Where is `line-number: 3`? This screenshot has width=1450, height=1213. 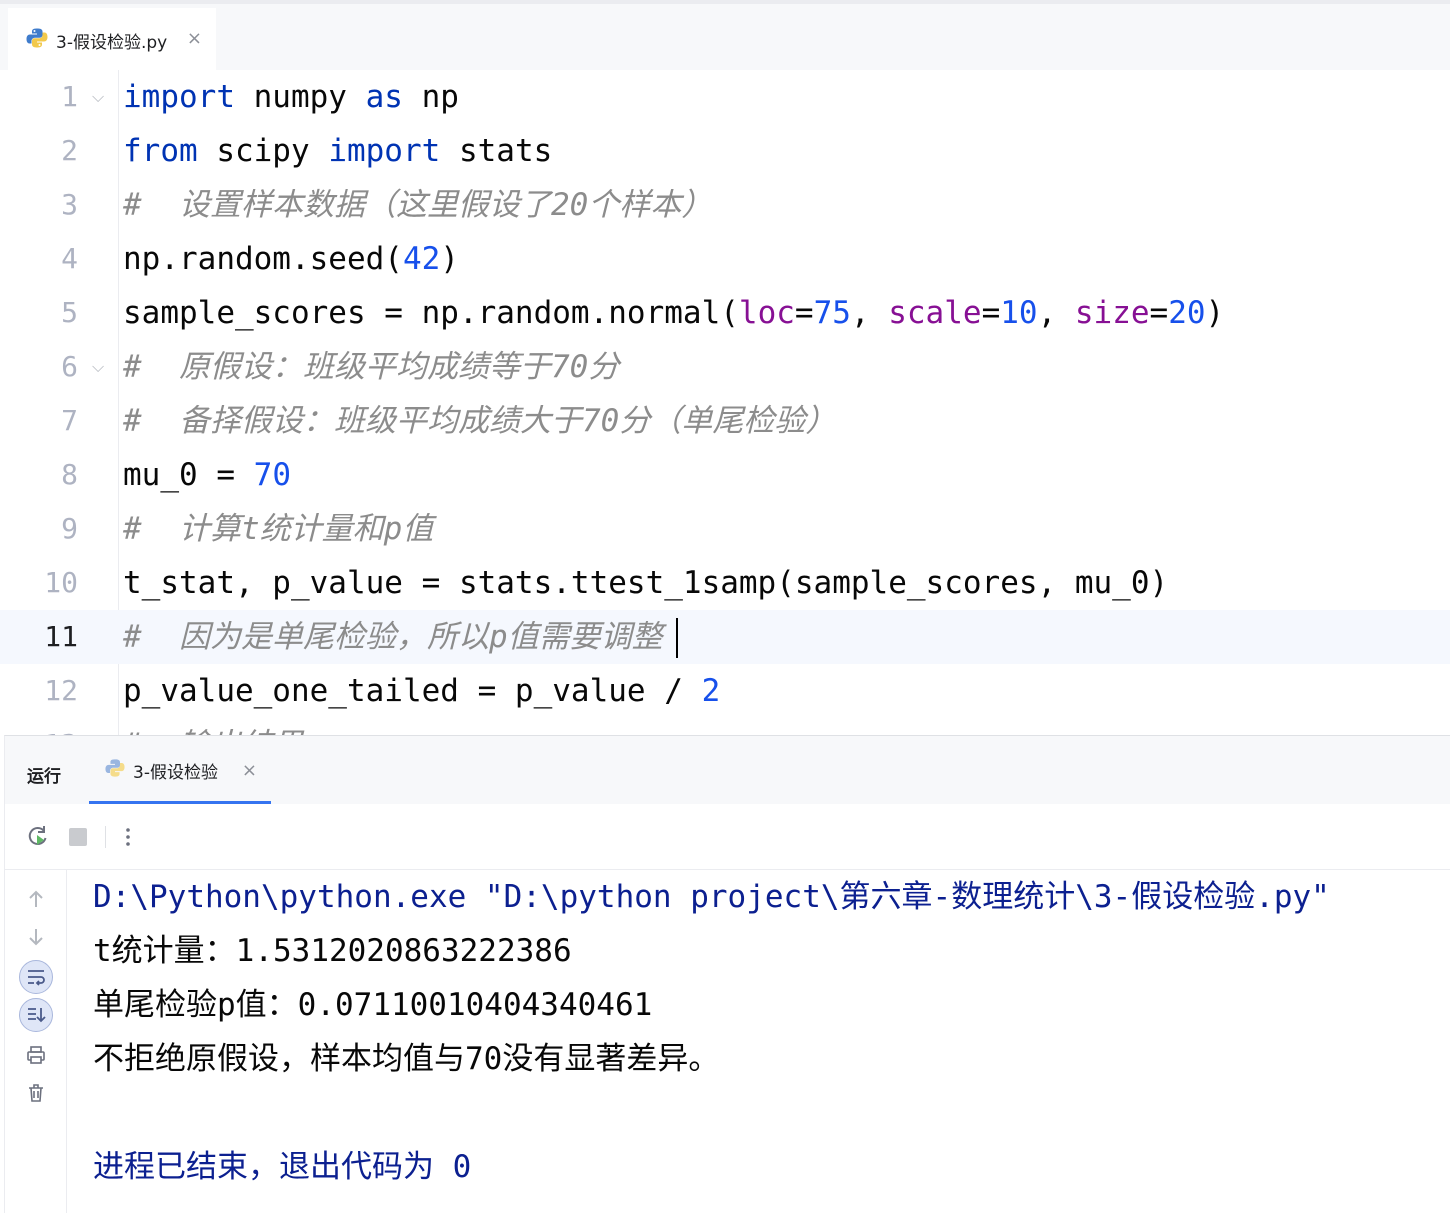
line-number: 3 is located at coordinates (69, 204).